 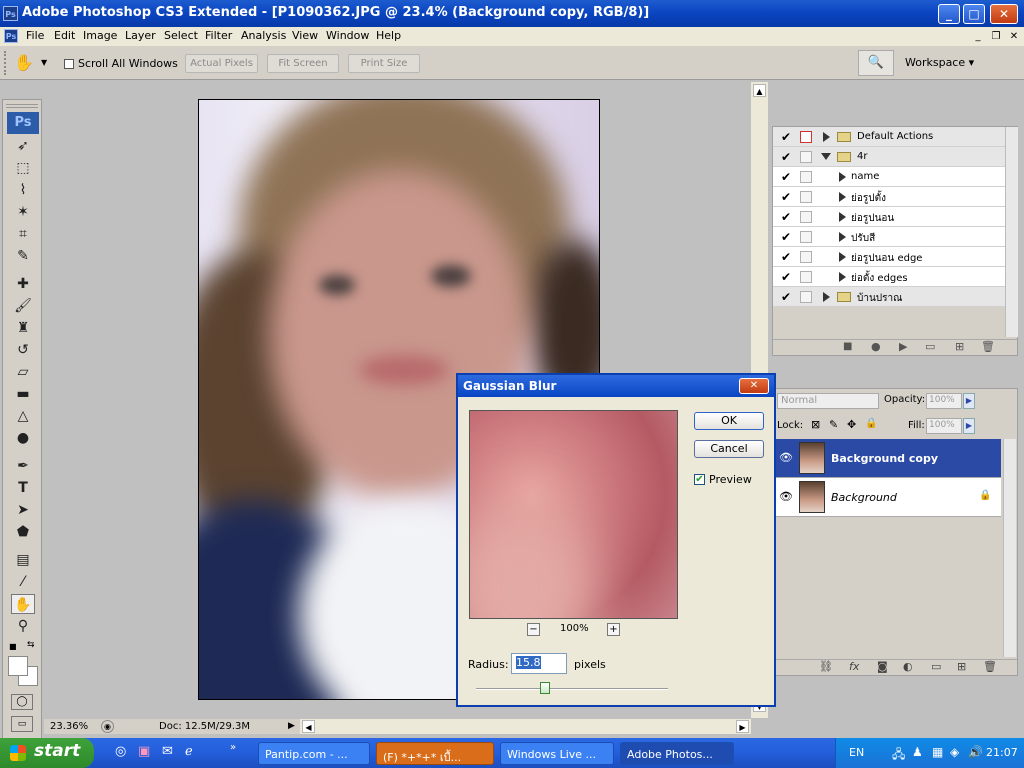 What do you see at coordinates (263, 35) in the screenshot?
I see `menu-analysis: Analysis` at bounding box center [263, 35].